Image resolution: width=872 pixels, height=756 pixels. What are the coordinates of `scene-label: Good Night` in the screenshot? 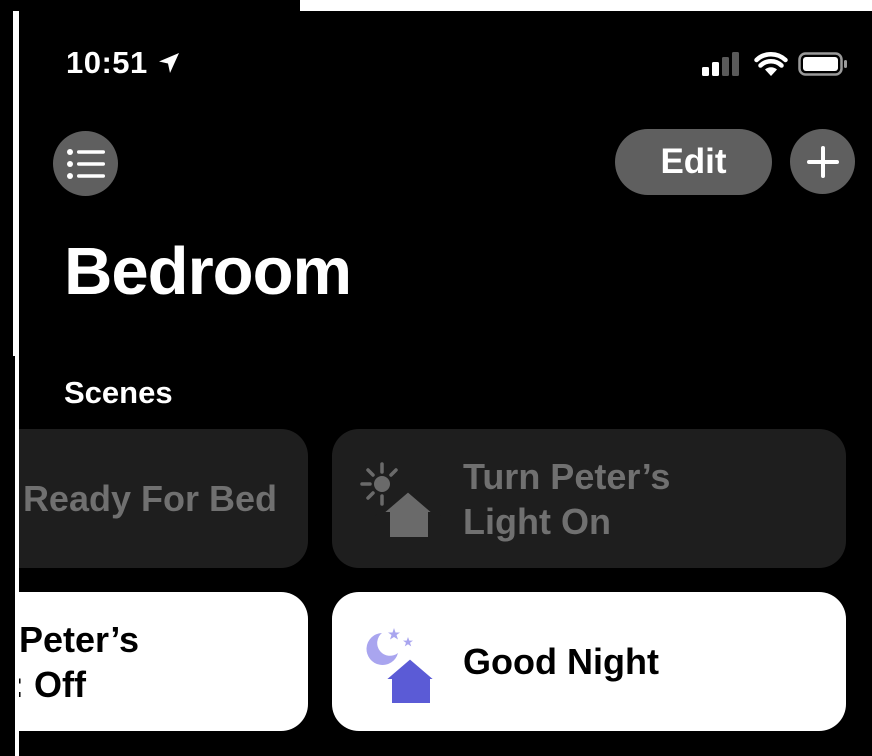 It's located at (561, 661).